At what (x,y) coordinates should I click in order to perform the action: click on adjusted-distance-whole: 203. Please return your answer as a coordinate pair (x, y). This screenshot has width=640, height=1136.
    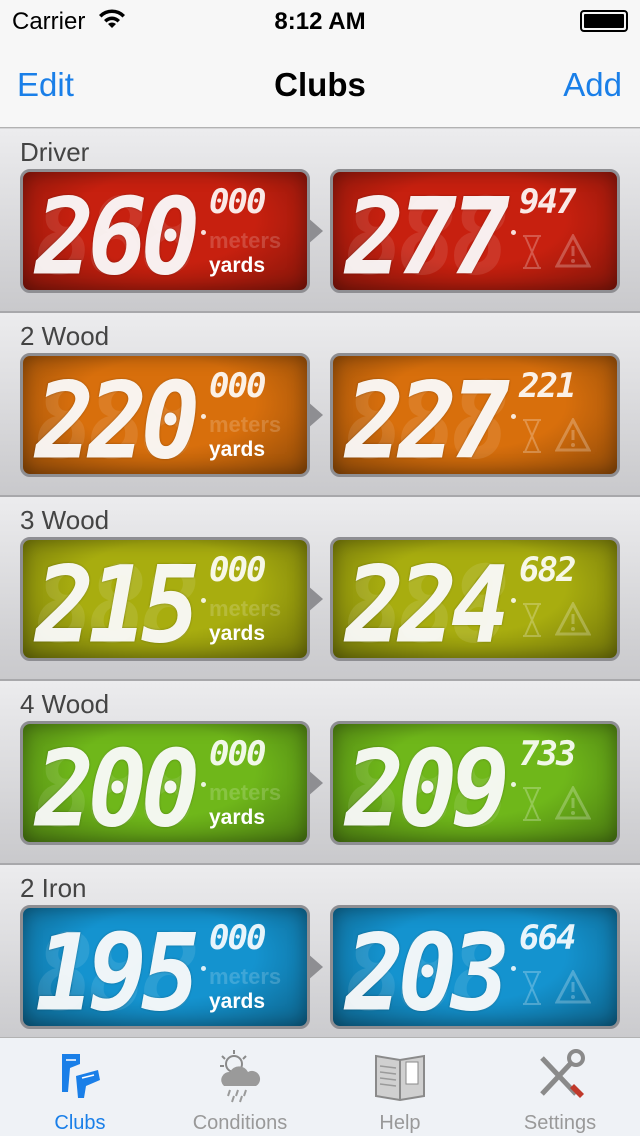
    Looking at the image, I should click on (427, 970).